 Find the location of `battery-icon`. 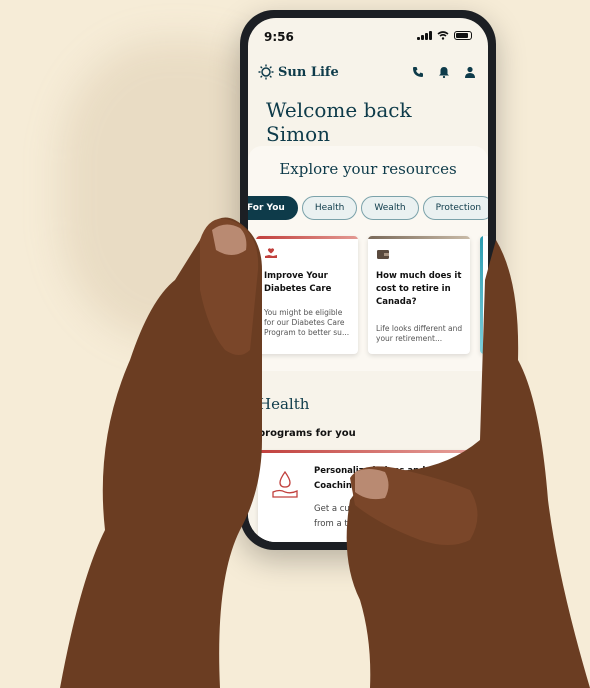

battery-icon is located at coordinates (463, 35).